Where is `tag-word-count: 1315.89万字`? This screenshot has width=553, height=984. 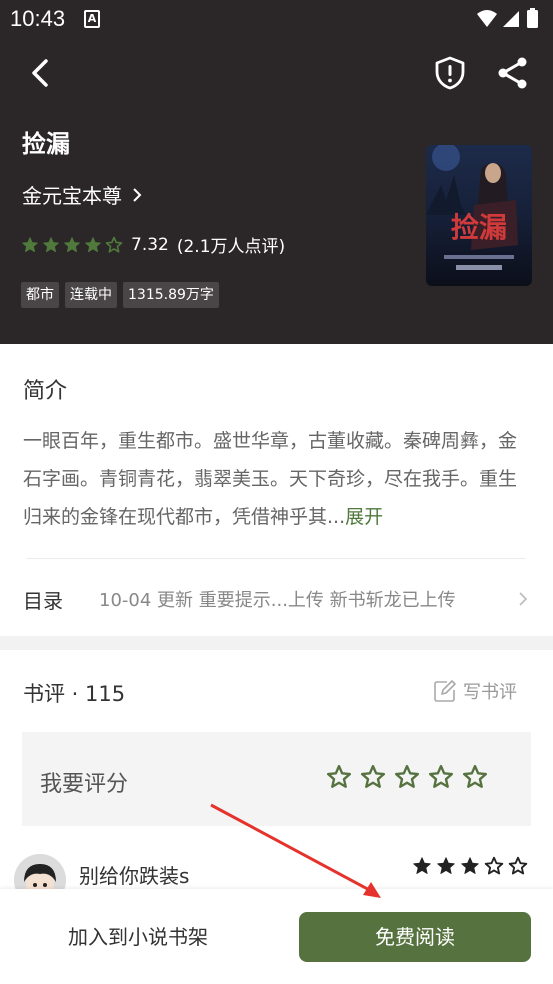
tag-word-count: 1315.89万字 is located at coordinates (171, 295).